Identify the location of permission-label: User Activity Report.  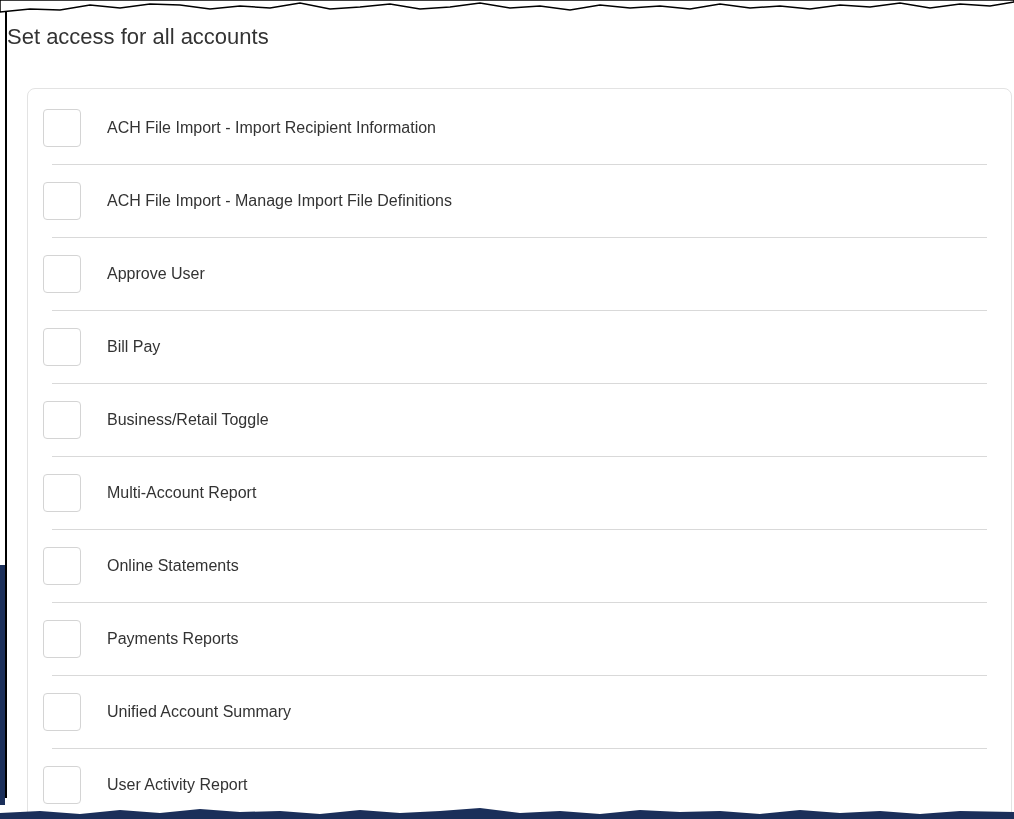
(177, 785).